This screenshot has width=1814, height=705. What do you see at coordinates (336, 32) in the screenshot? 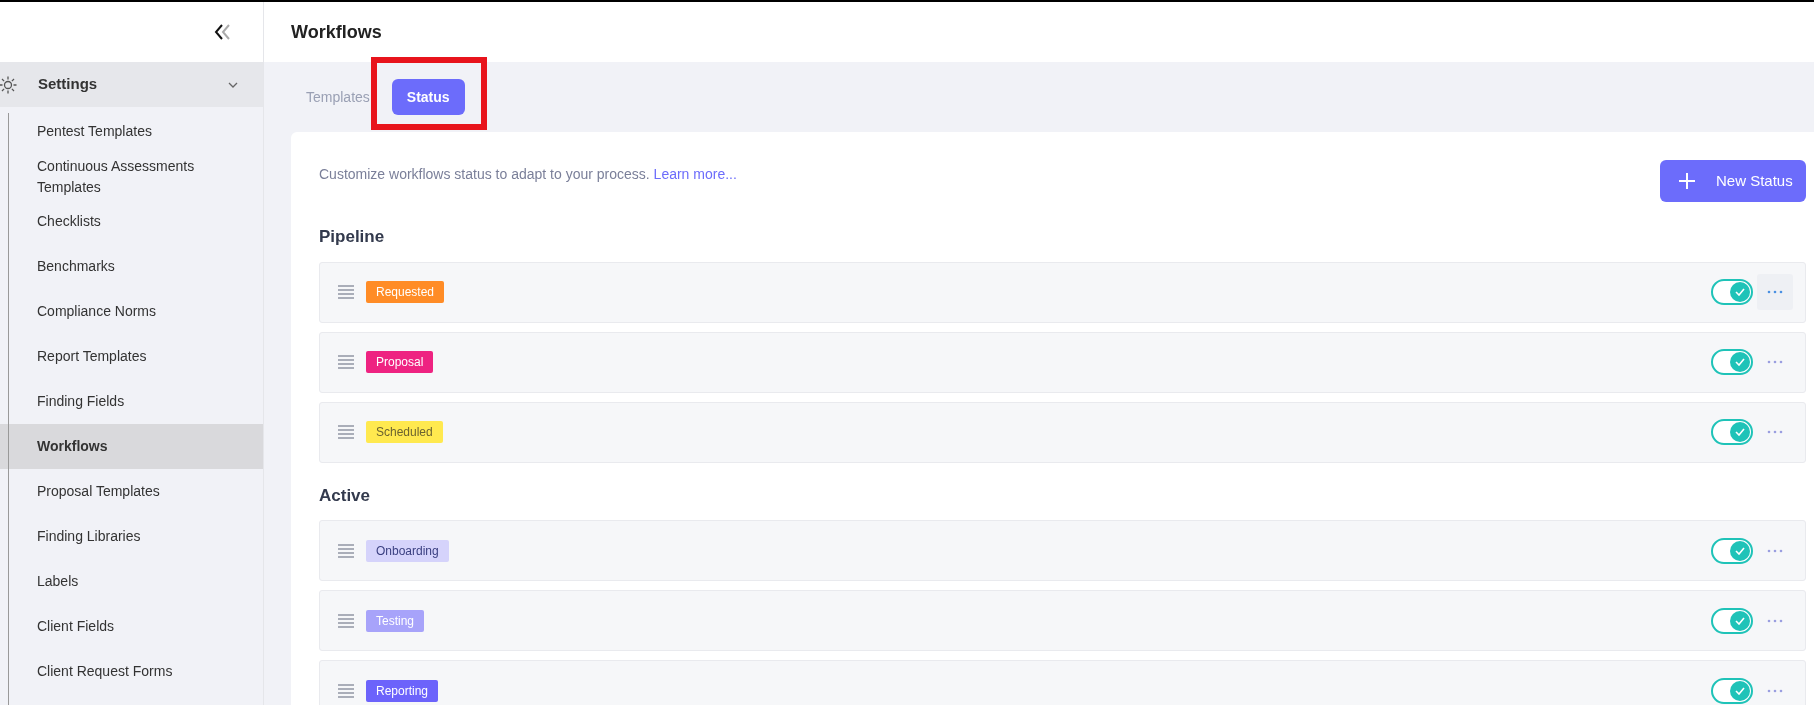
I see `page-title: Workflows` at bounding box center [336, 32].